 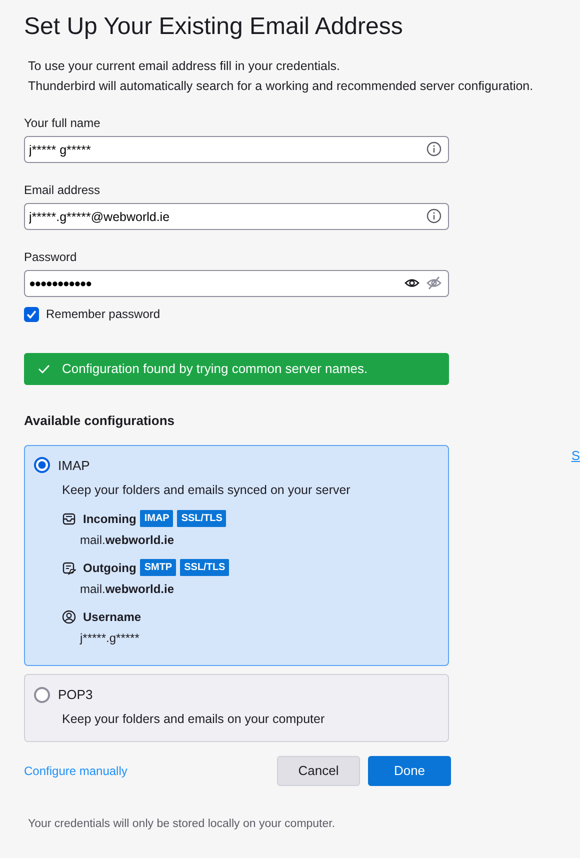 I want to click on configuration-description: Keep your folders and emails synced on your server, so click(x=207, y=490).